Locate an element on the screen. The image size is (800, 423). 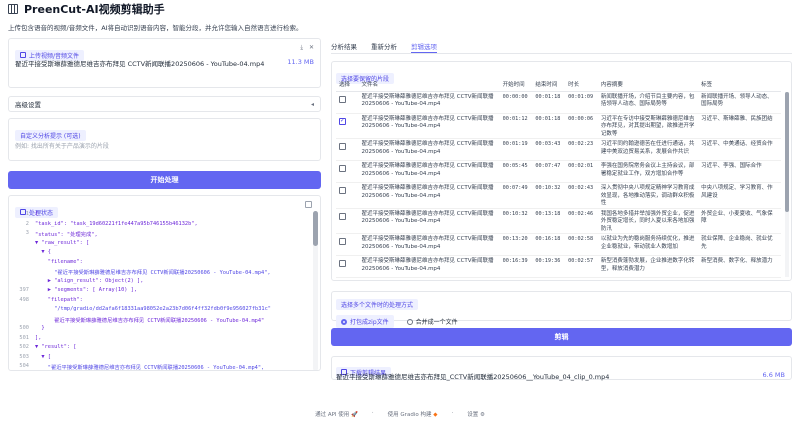
method-option-0: 打包成zip文件 is located at coordinates (365, 321).